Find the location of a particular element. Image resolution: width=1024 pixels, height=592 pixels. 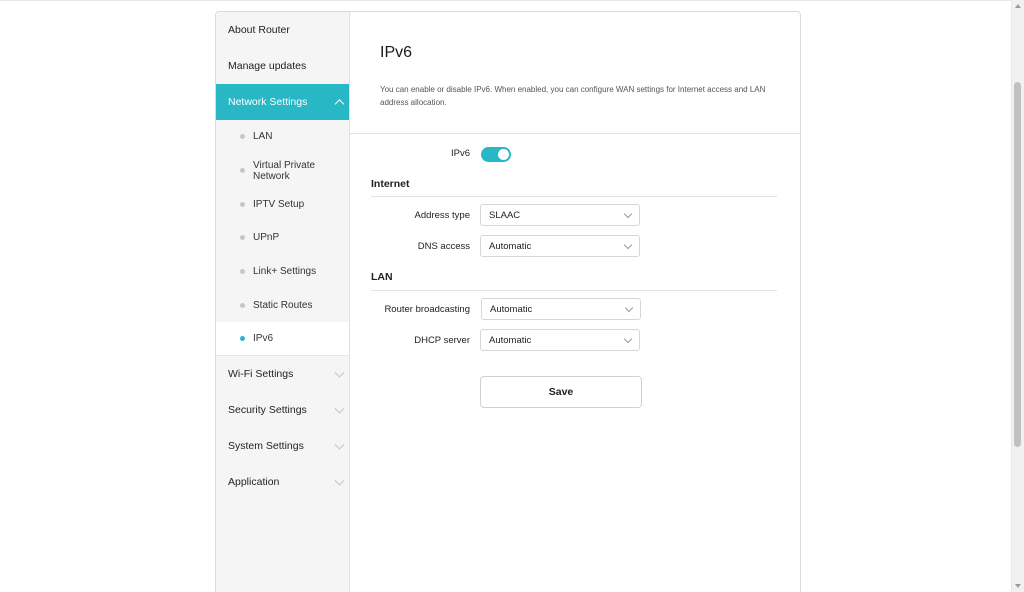

sidebar-item-application: Application is located at coordinates (282, 482).